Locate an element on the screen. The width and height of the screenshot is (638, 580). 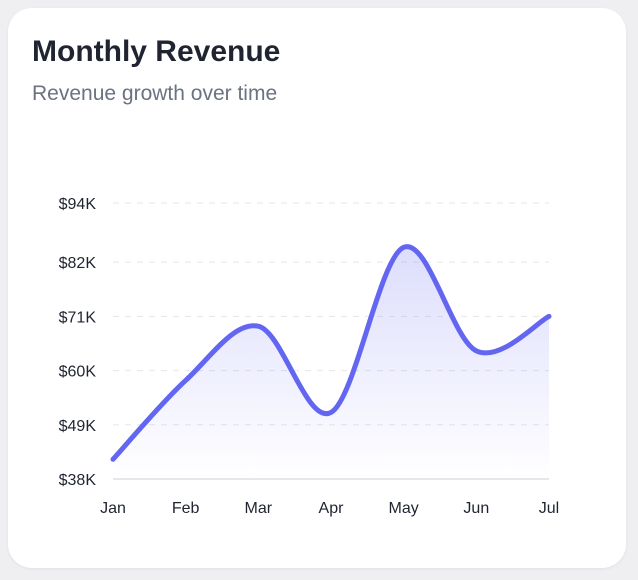
x-axis-ticks: Jan Feb Mar Apr May Jun Jul is located at coordinates (329, 508).